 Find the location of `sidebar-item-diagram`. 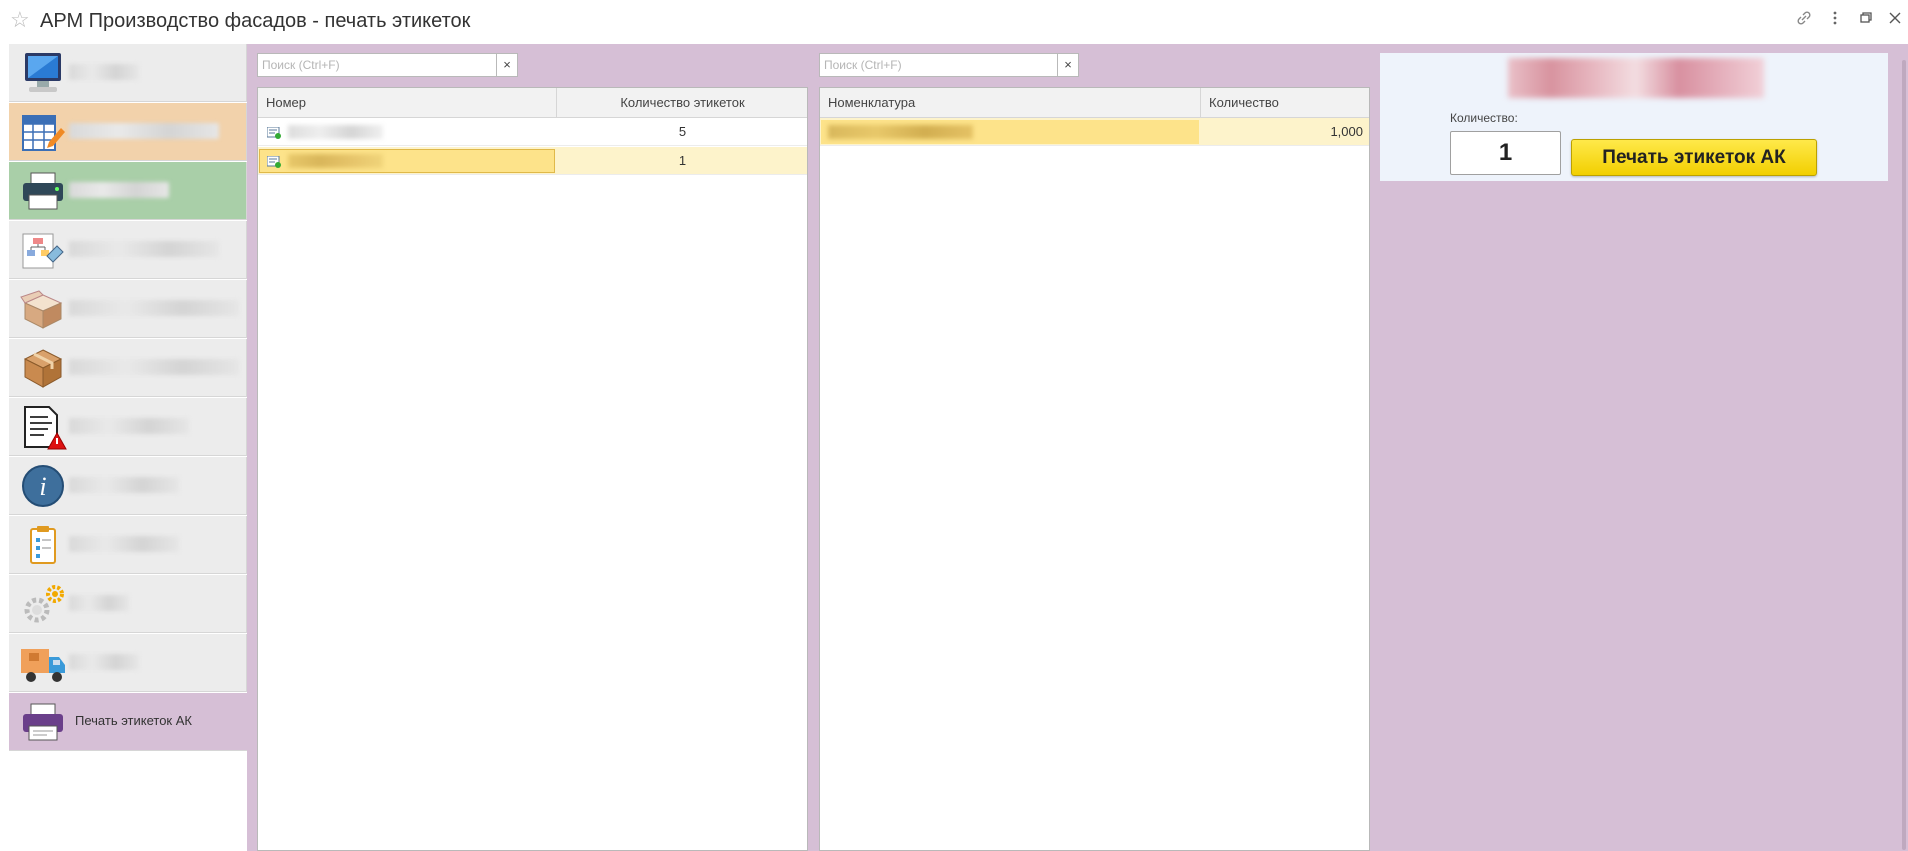

sidebar-item-diagram is located at coordinates (128, 250).